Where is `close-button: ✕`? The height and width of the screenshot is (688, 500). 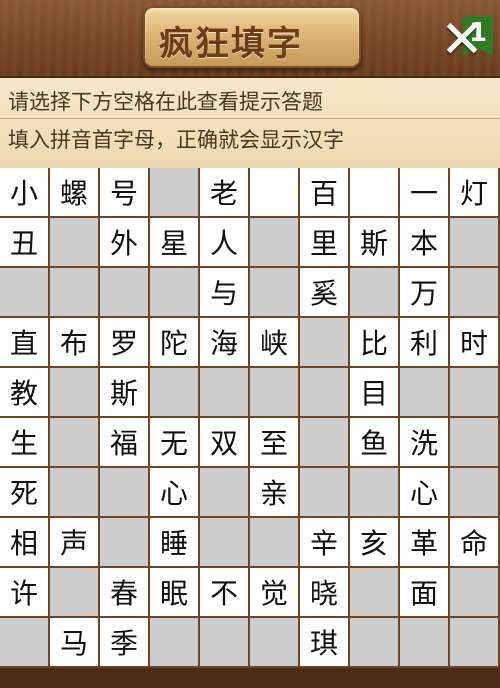 close-button: ✕ is located at coordinates (462, 40).